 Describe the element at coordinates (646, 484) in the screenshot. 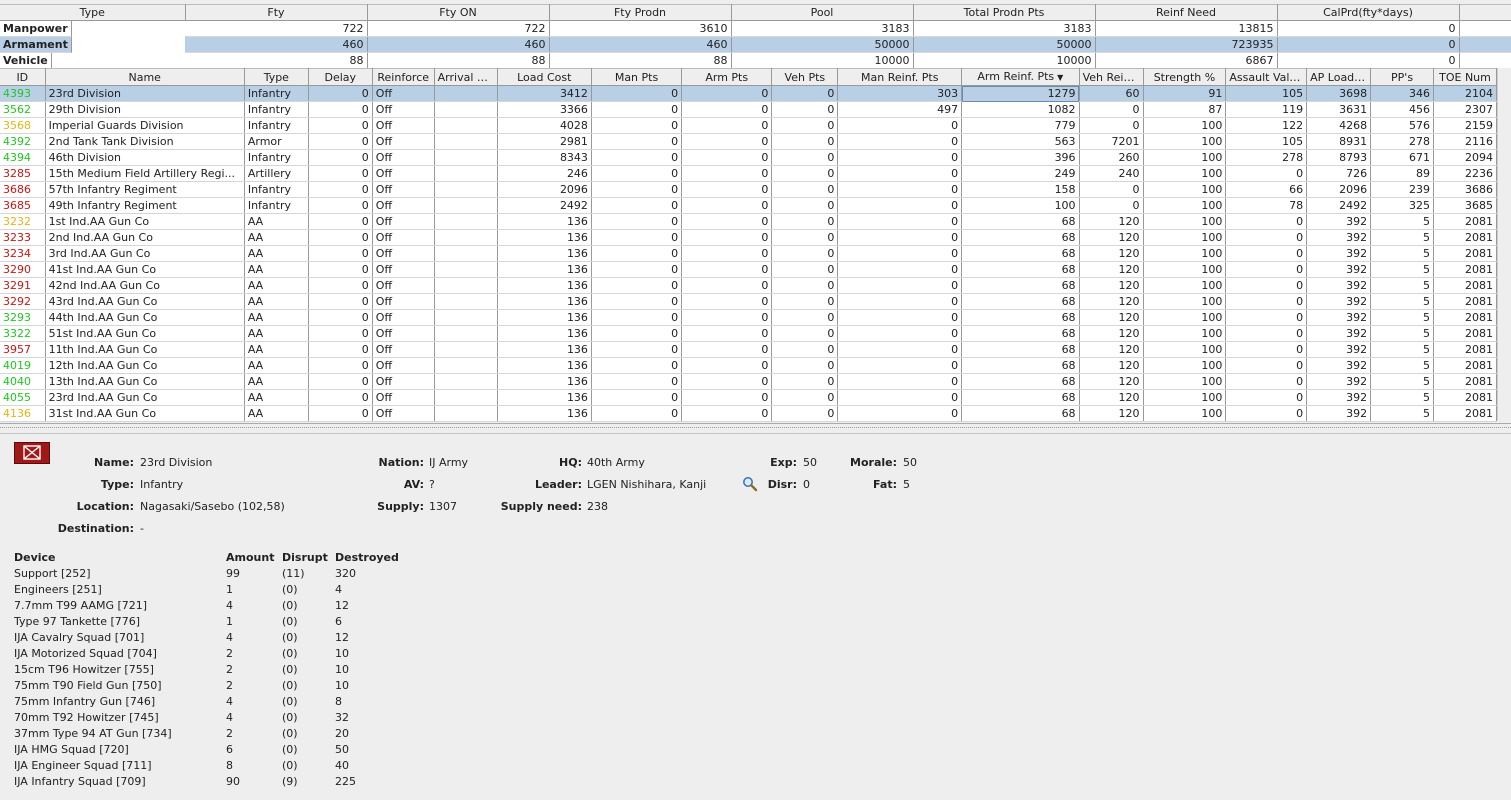

I see `leader-value: LGEN Nishihara, Kanji` at that location.